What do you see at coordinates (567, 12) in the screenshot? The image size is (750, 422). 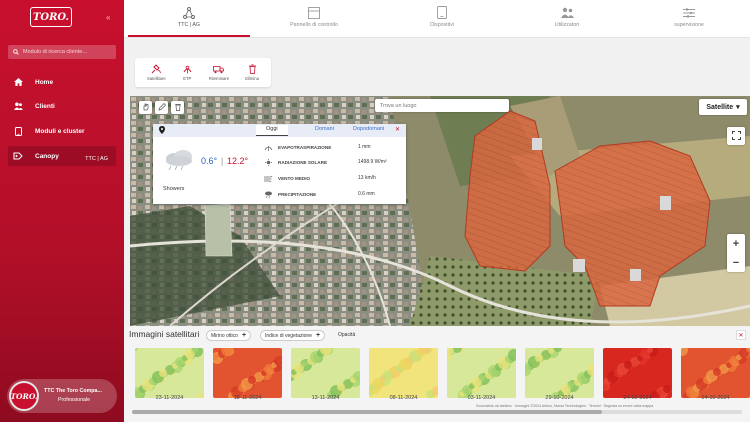 I see `user-group-icon` at bounding box center [567, 12].